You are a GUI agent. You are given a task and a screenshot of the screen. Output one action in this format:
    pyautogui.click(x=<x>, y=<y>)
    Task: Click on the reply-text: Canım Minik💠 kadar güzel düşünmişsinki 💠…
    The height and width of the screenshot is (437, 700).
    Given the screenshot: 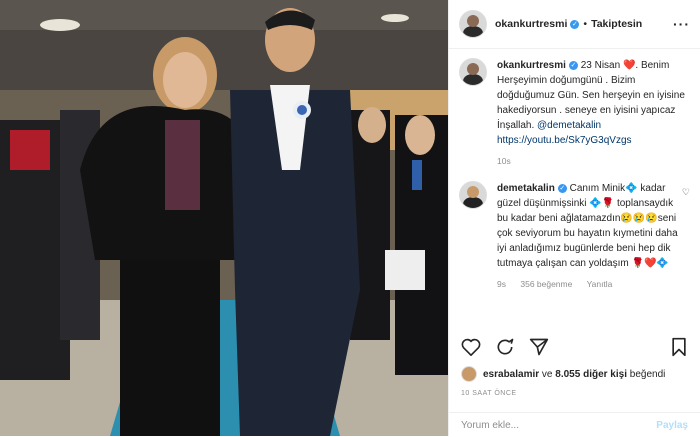 What is the action you would take?
    pyautogui.click(x=587, y=226)
    